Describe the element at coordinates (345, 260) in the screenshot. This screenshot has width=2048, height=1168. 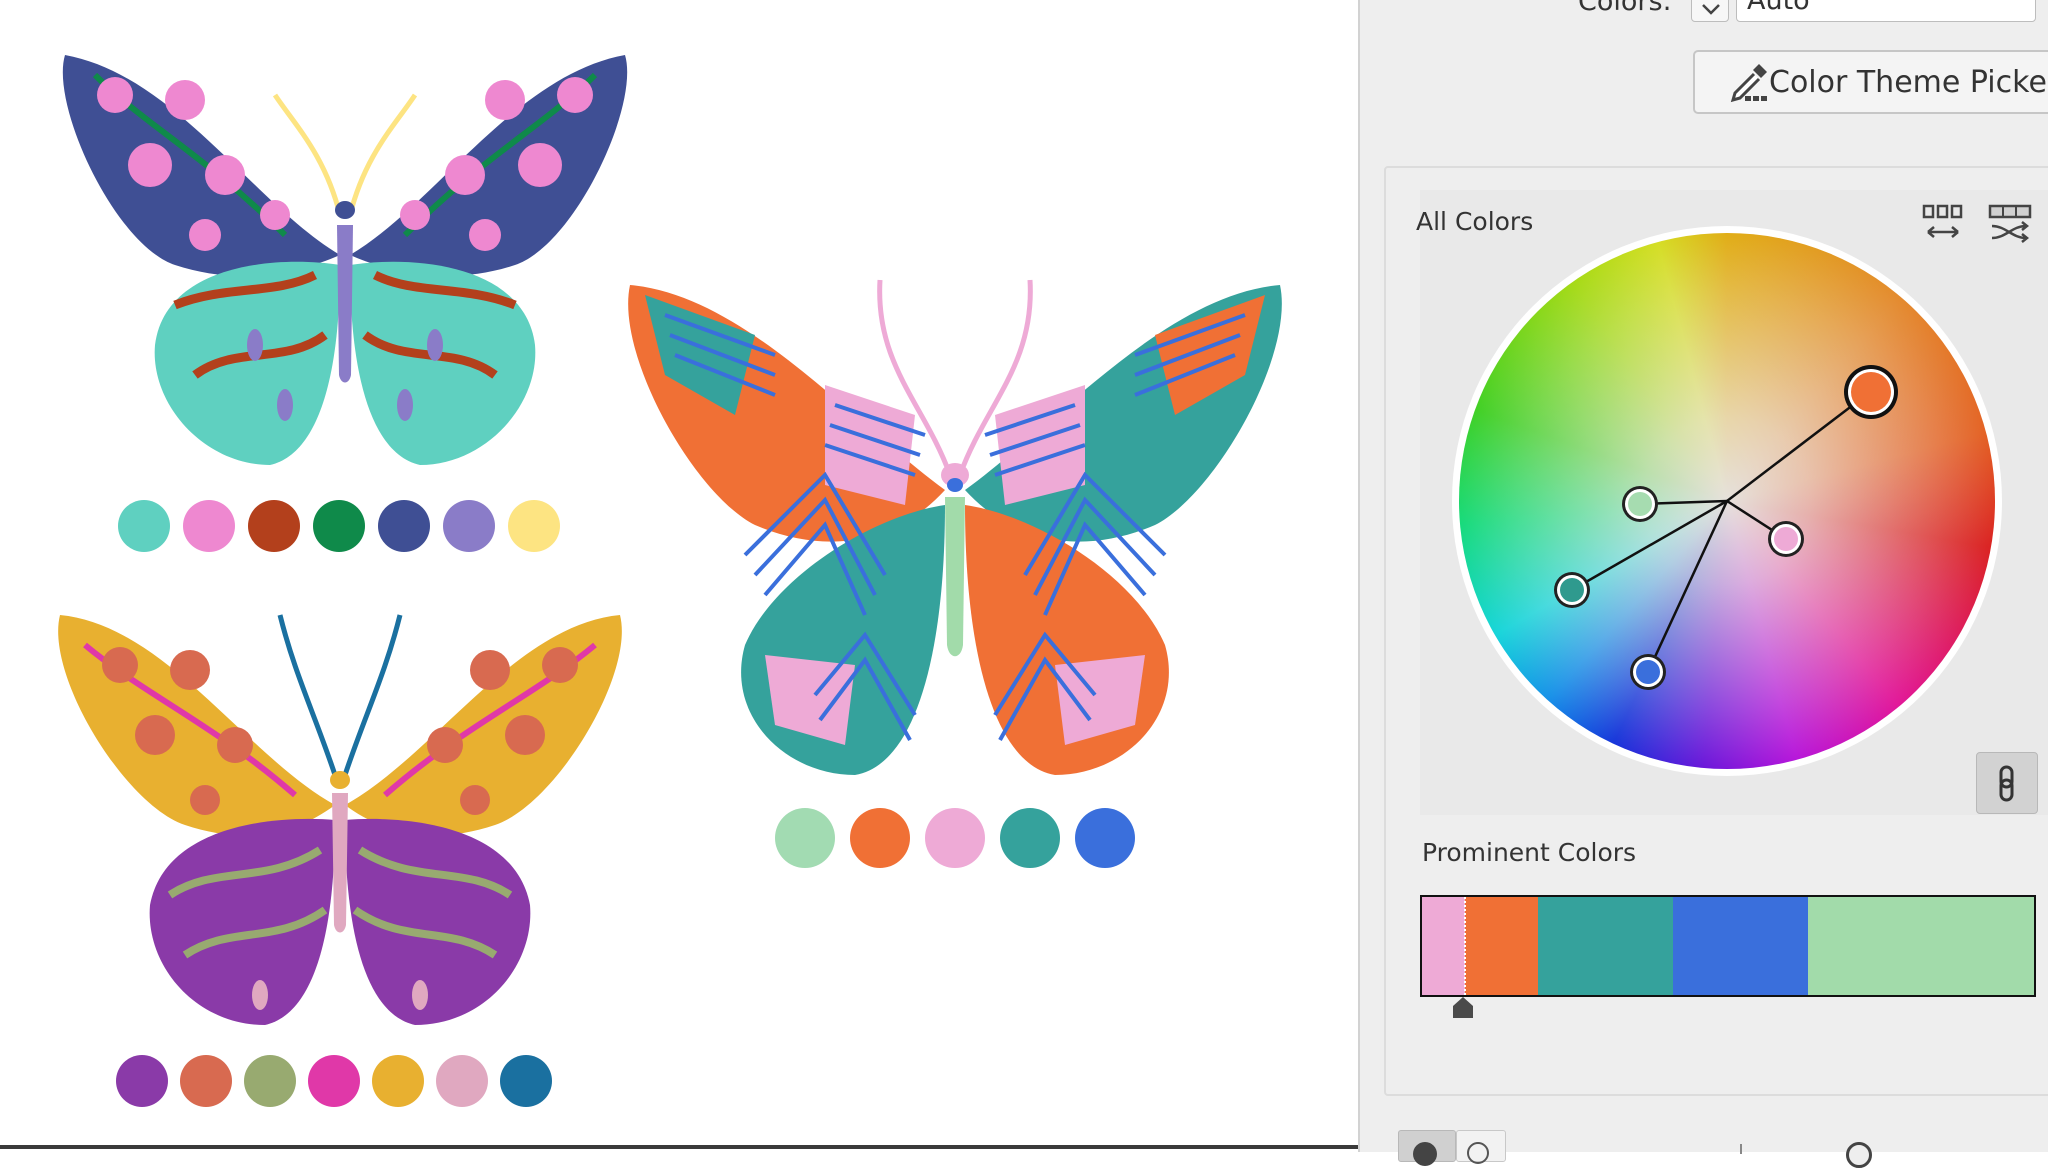
I see `butterfly-artwork-navy` at that location.